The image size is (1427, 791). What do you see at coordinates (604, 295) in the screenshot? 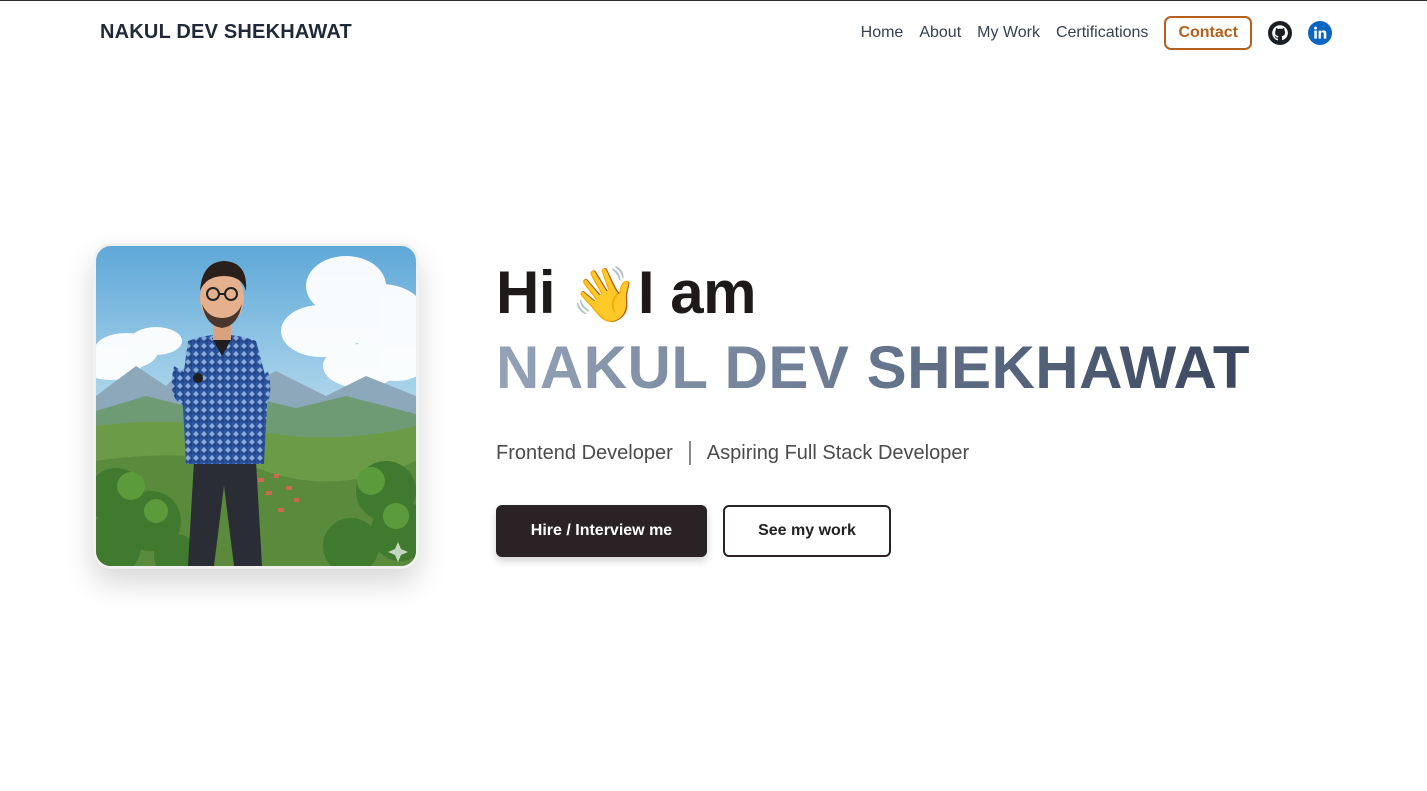
I see `waving-hand-icon: 👋` at bounding box center [604, 295].